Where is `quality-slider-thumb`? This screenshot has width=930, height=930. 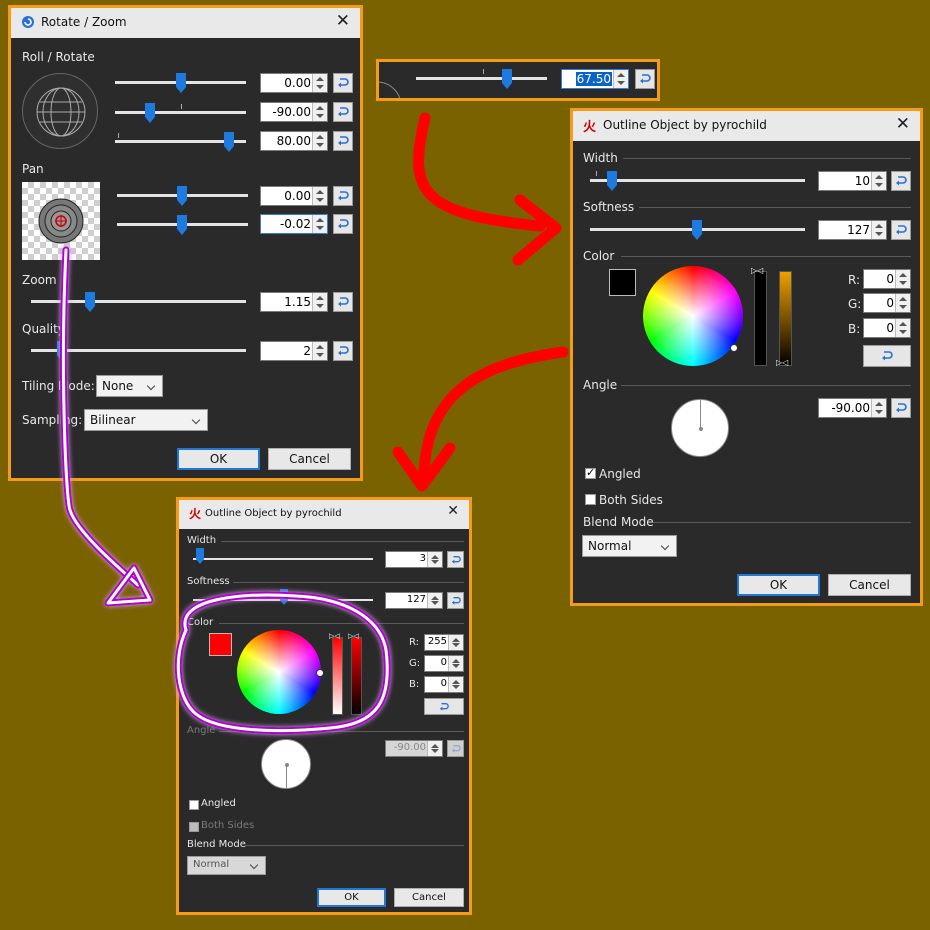 quality-slider-thumb is located at coordinates (62, 351).